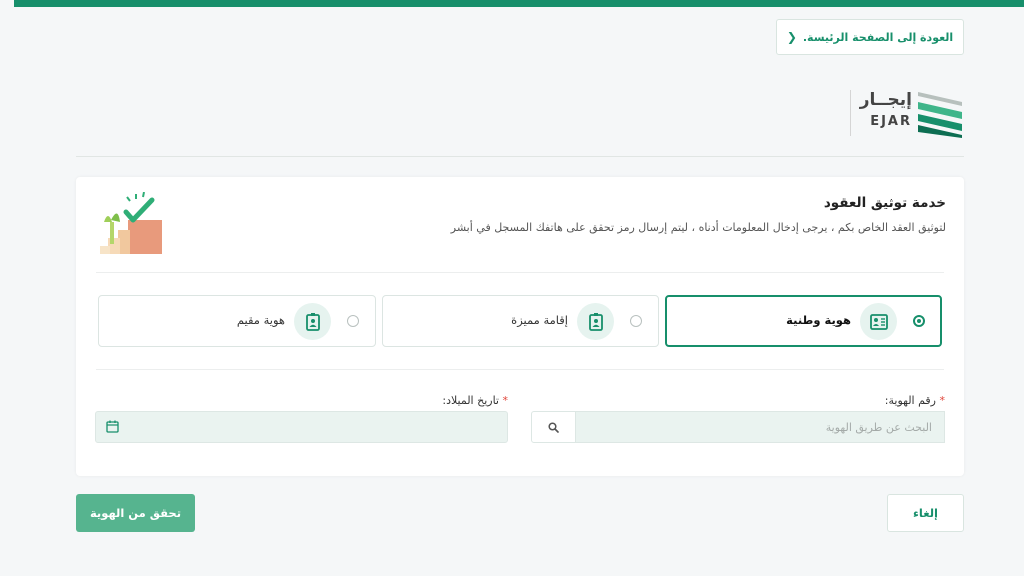 The image size is (1024, 576). I want to click on chevron-left-icon: ❮, so click(791, 37).